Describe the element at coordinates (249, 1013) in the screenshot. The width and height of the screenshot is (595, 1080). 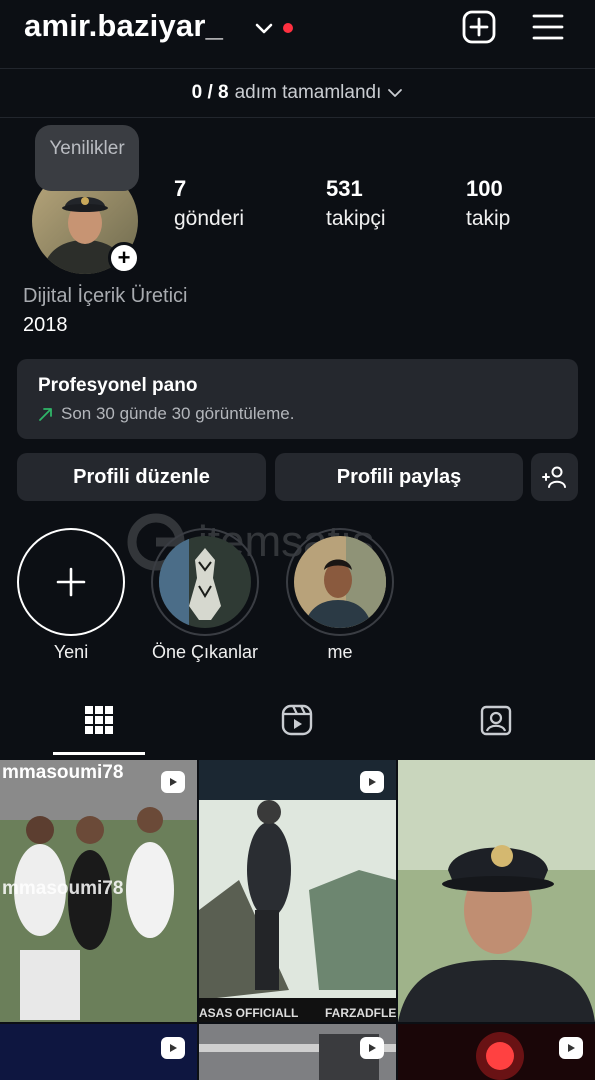
I see `thumb-overlay-text: ASAS OFFICIALL` at that location.